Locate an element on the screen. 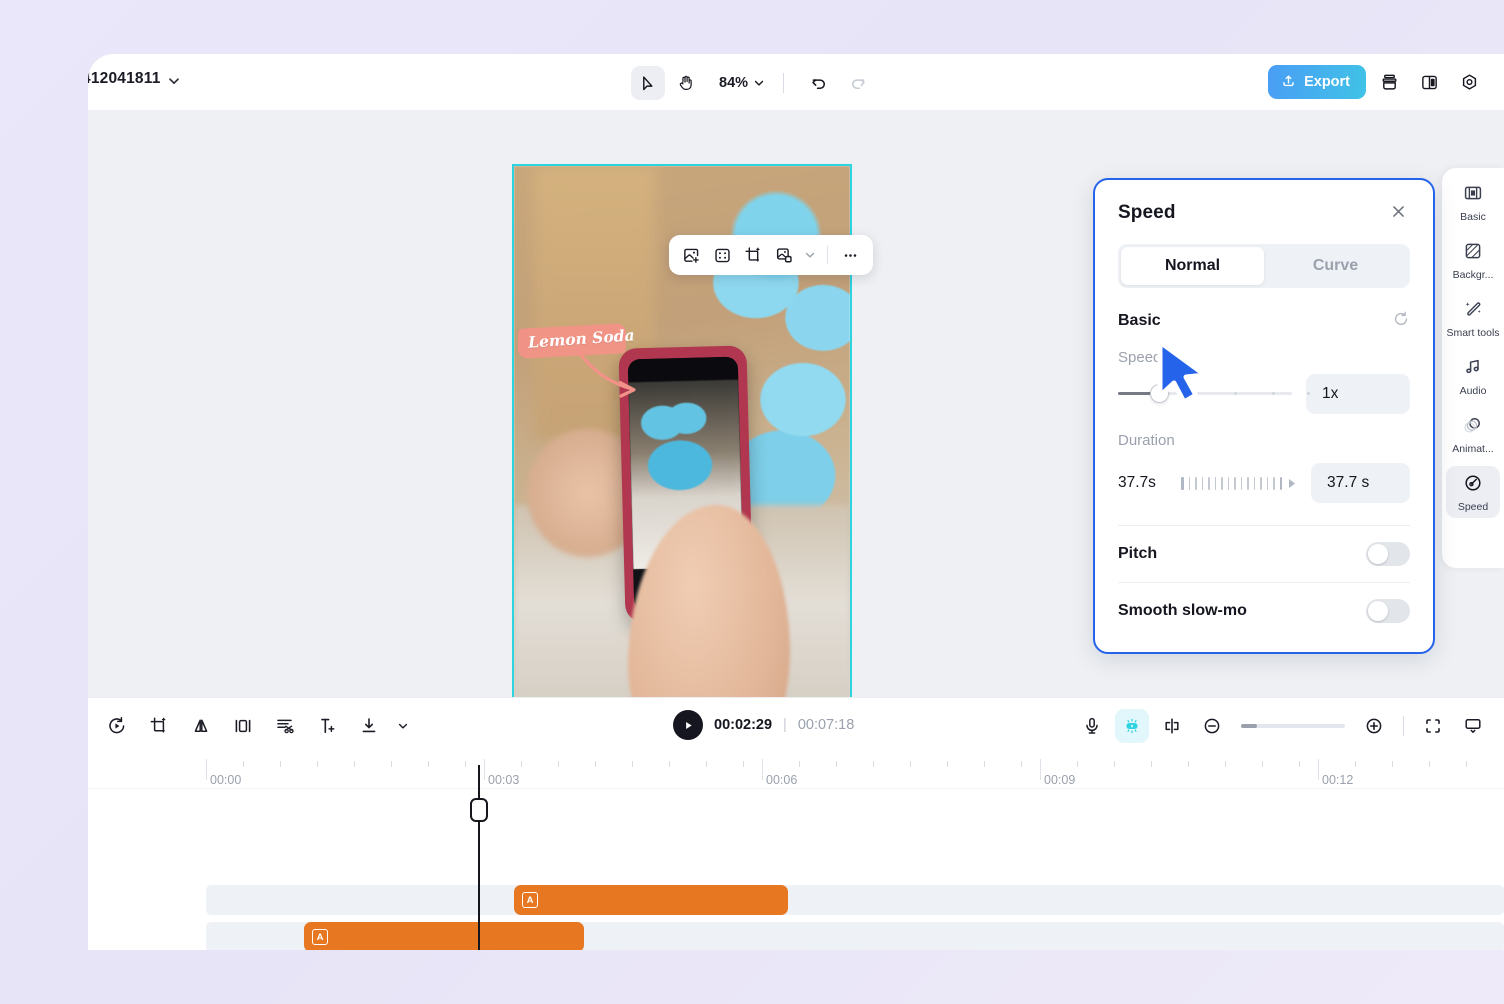 The image size is (1504, 1004). tab-normal: Normal is located at coordinates (1192, 266).